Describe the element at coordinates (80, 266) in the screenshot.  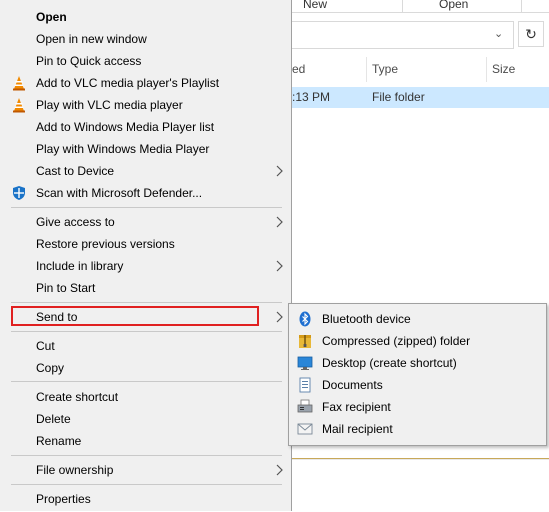
I see `menu-item-label: Include in library` at that location.